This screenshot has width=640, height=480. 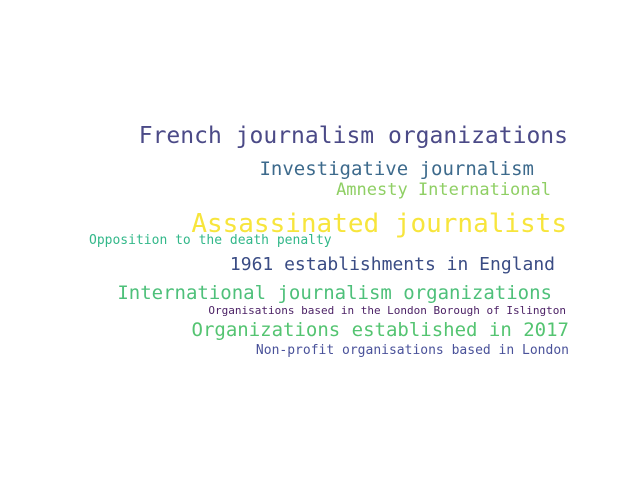 What do you see at coordinates (396, 169) in the screenshot?
I see `word-investigative-journalism: Investigative journalism` at bounding box center [396, 169].